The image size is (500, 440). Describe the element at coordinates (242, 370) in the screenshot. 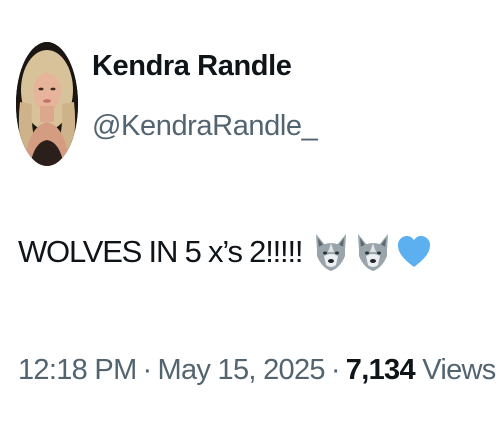

I see `tweet-date: May 15, 2025` at that location.